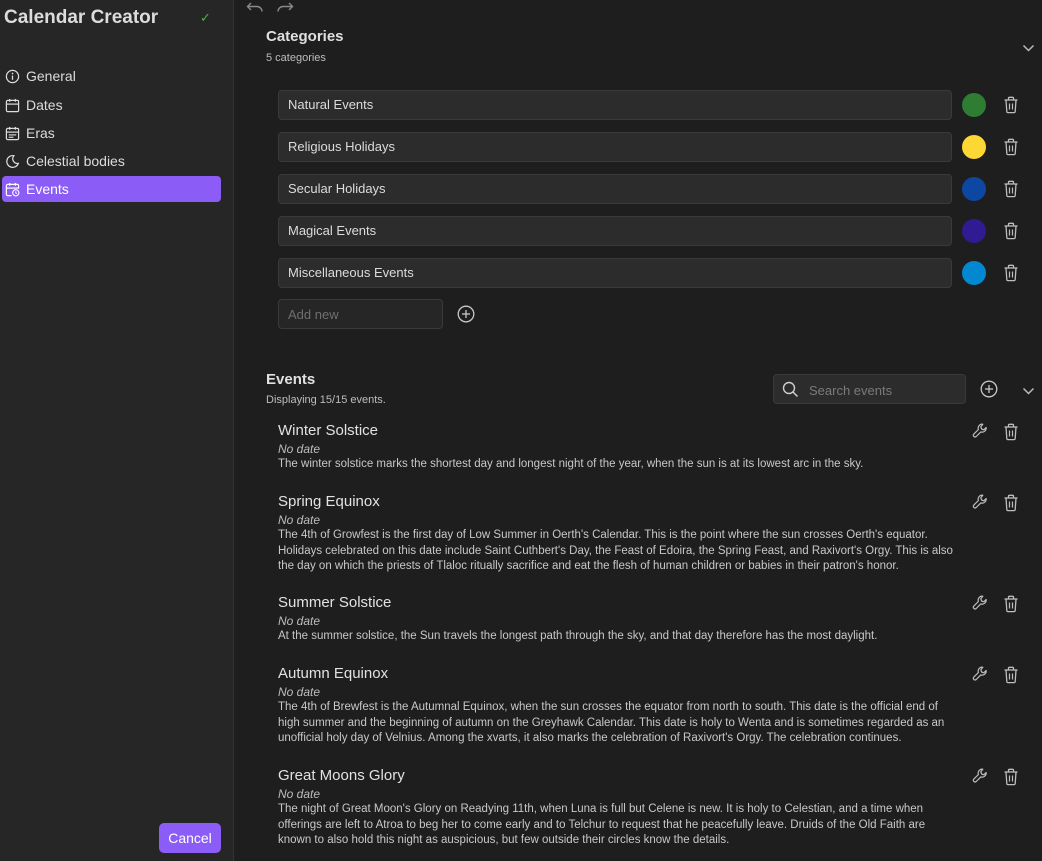 The image size is (1042, 861). What do you see at coordinates (615, 189) in the screenshot?
I see `category-name-input: Secular Holidays` at bounding box center [615, 189].